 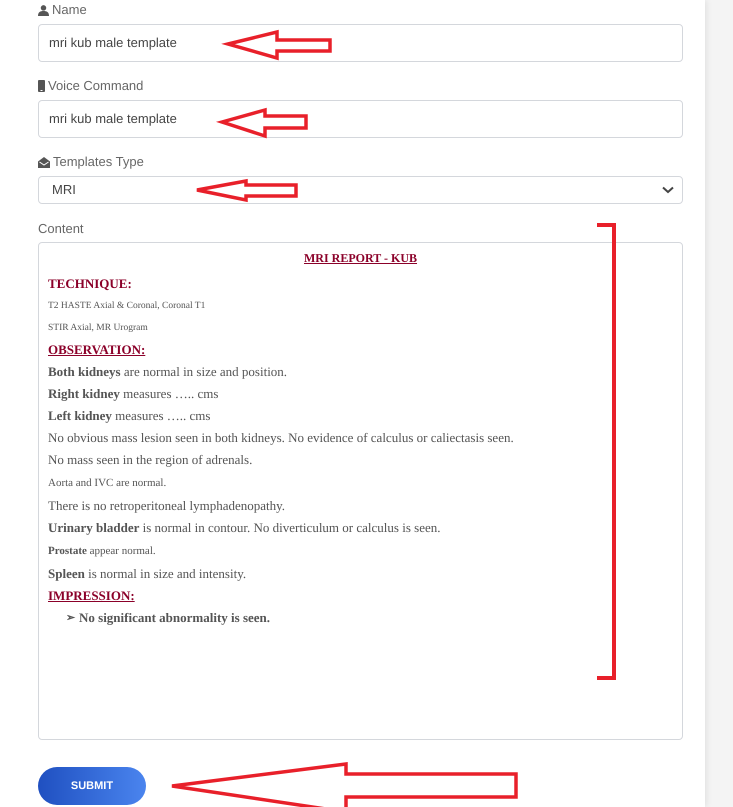 I want to click on report-text: Aorta and IVC are normal., so click(x=107, y=483).